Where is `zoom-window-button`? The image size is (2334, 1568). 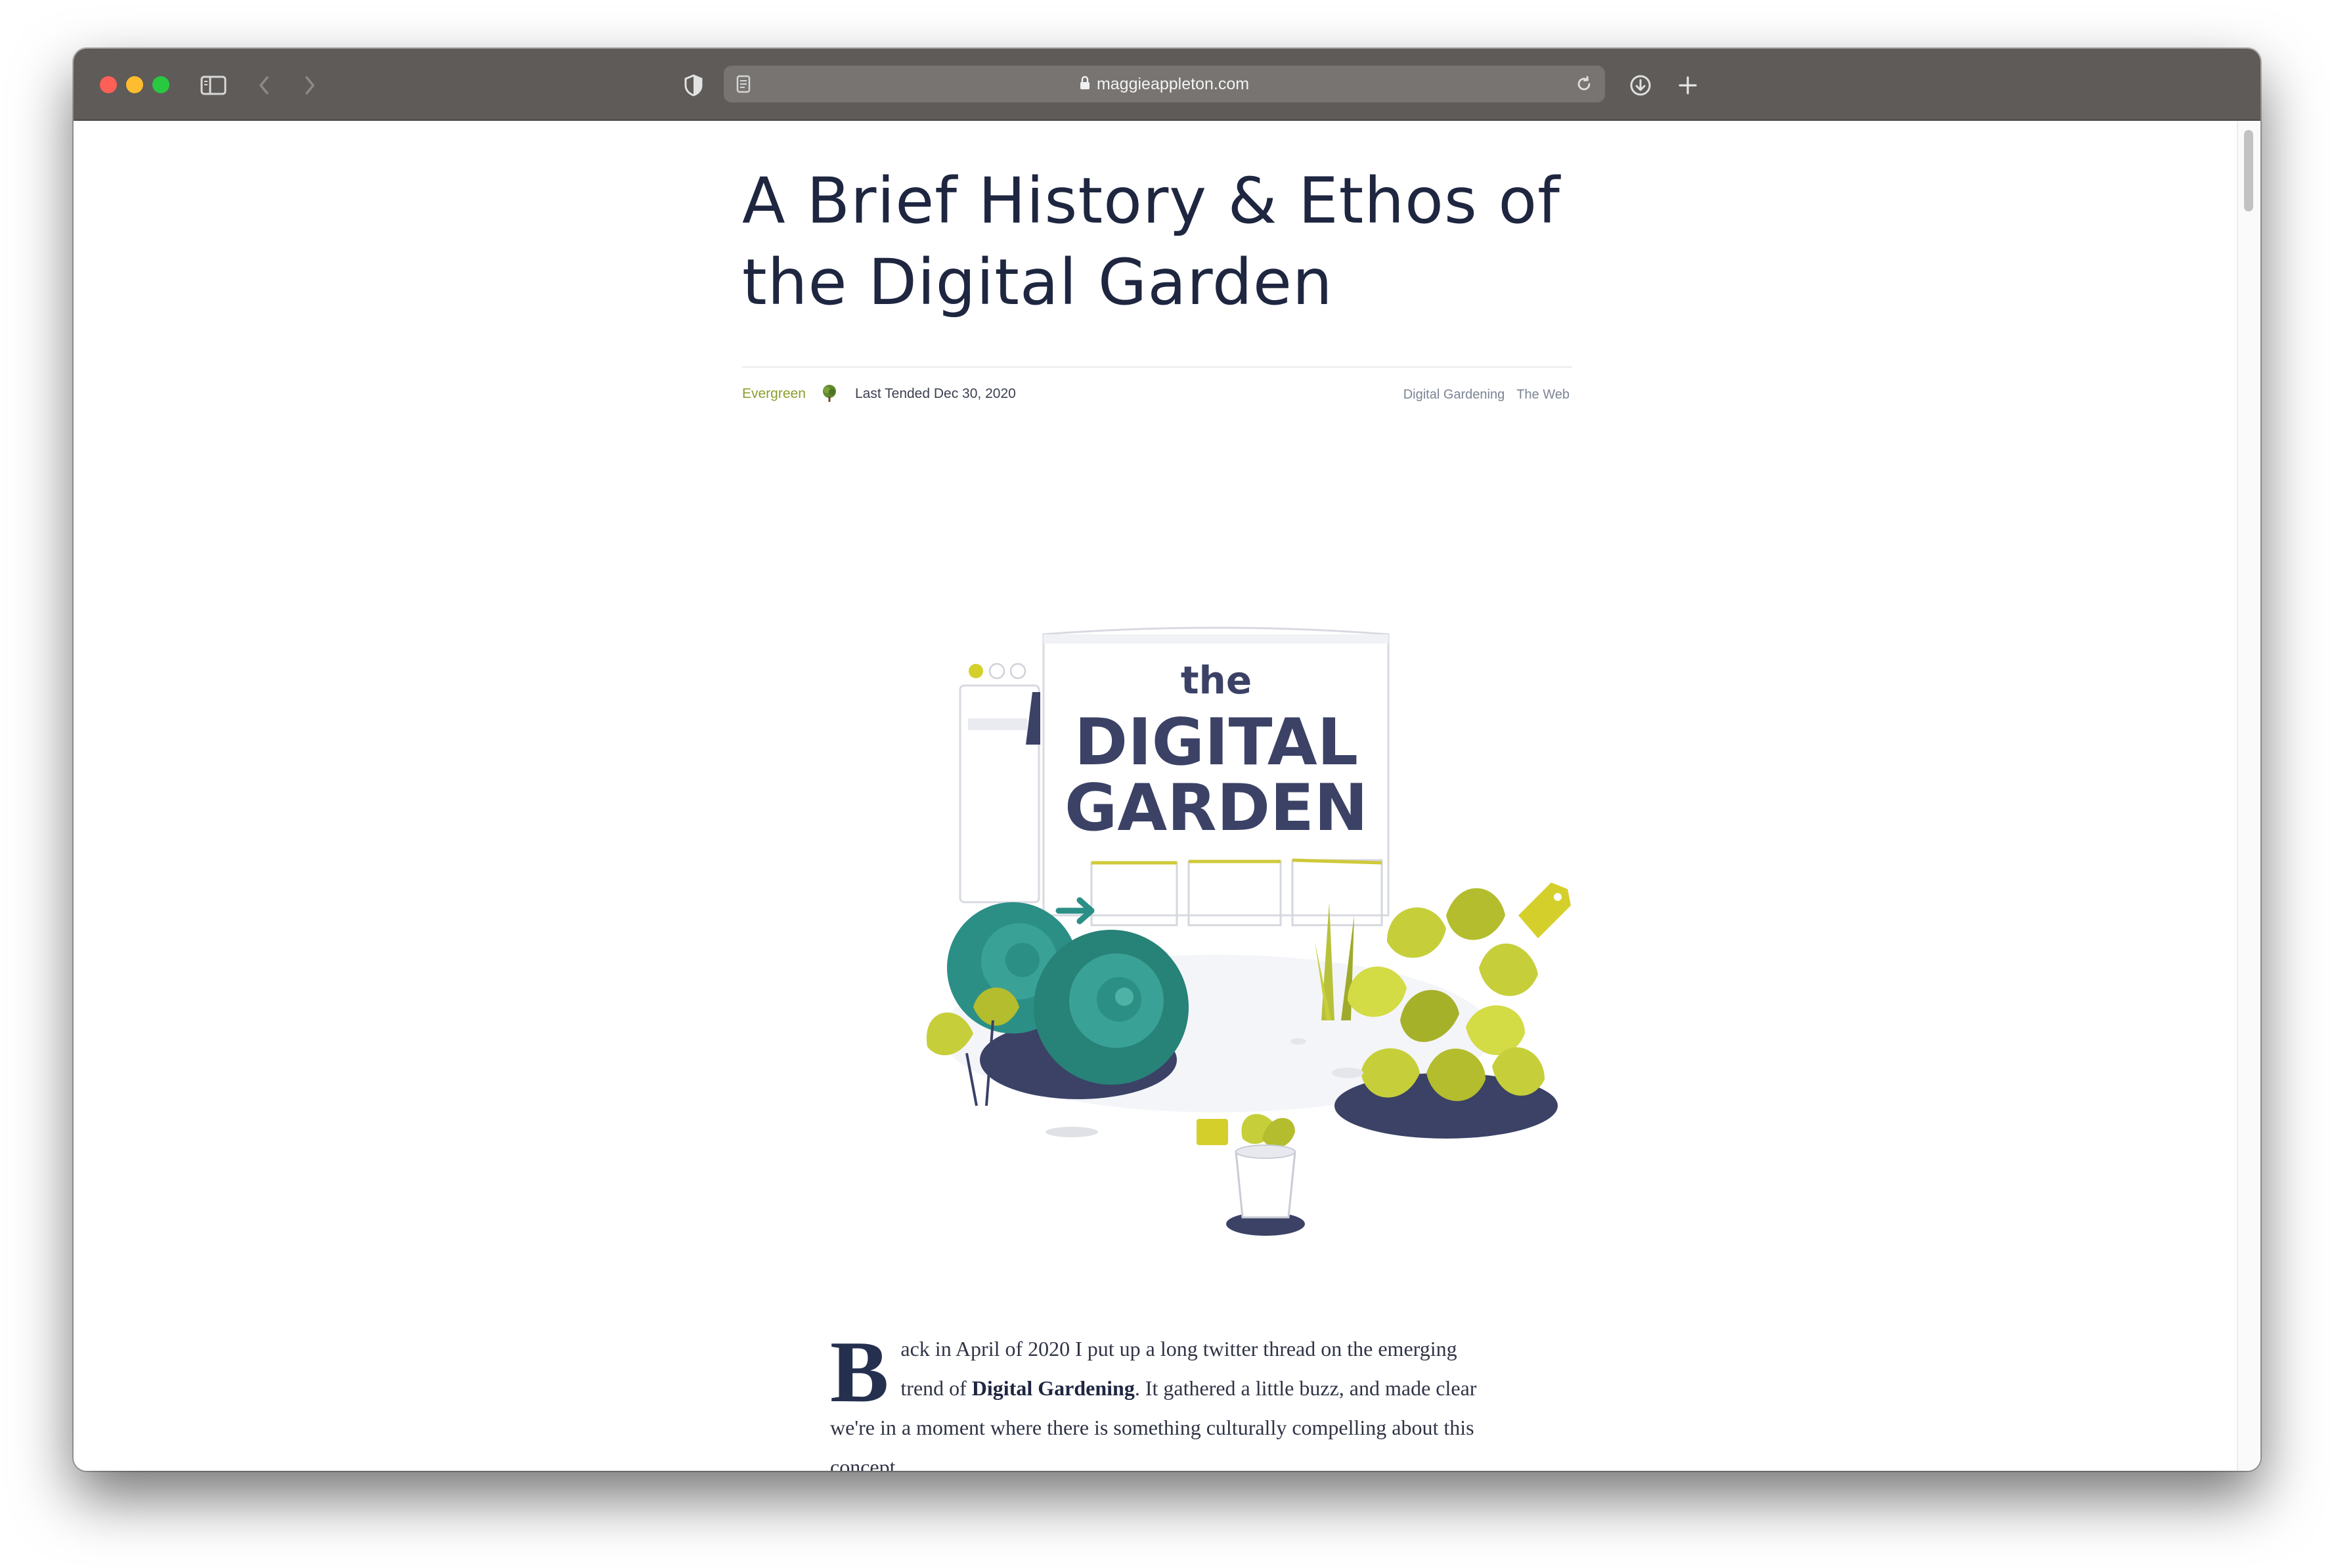 zoom-window-button is located at coordinates (160, 84).